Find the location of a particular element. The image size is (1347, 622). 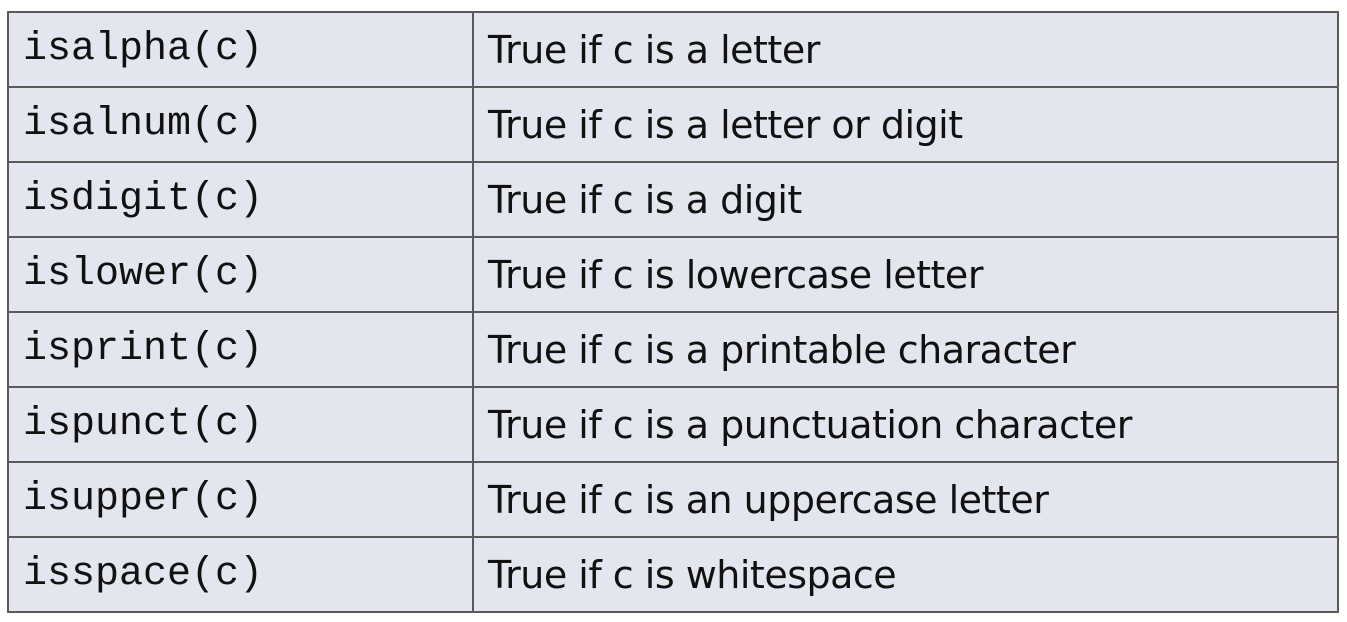

table-row: isspace(c) True if c is whitespace is located at coordinates (673, 574).